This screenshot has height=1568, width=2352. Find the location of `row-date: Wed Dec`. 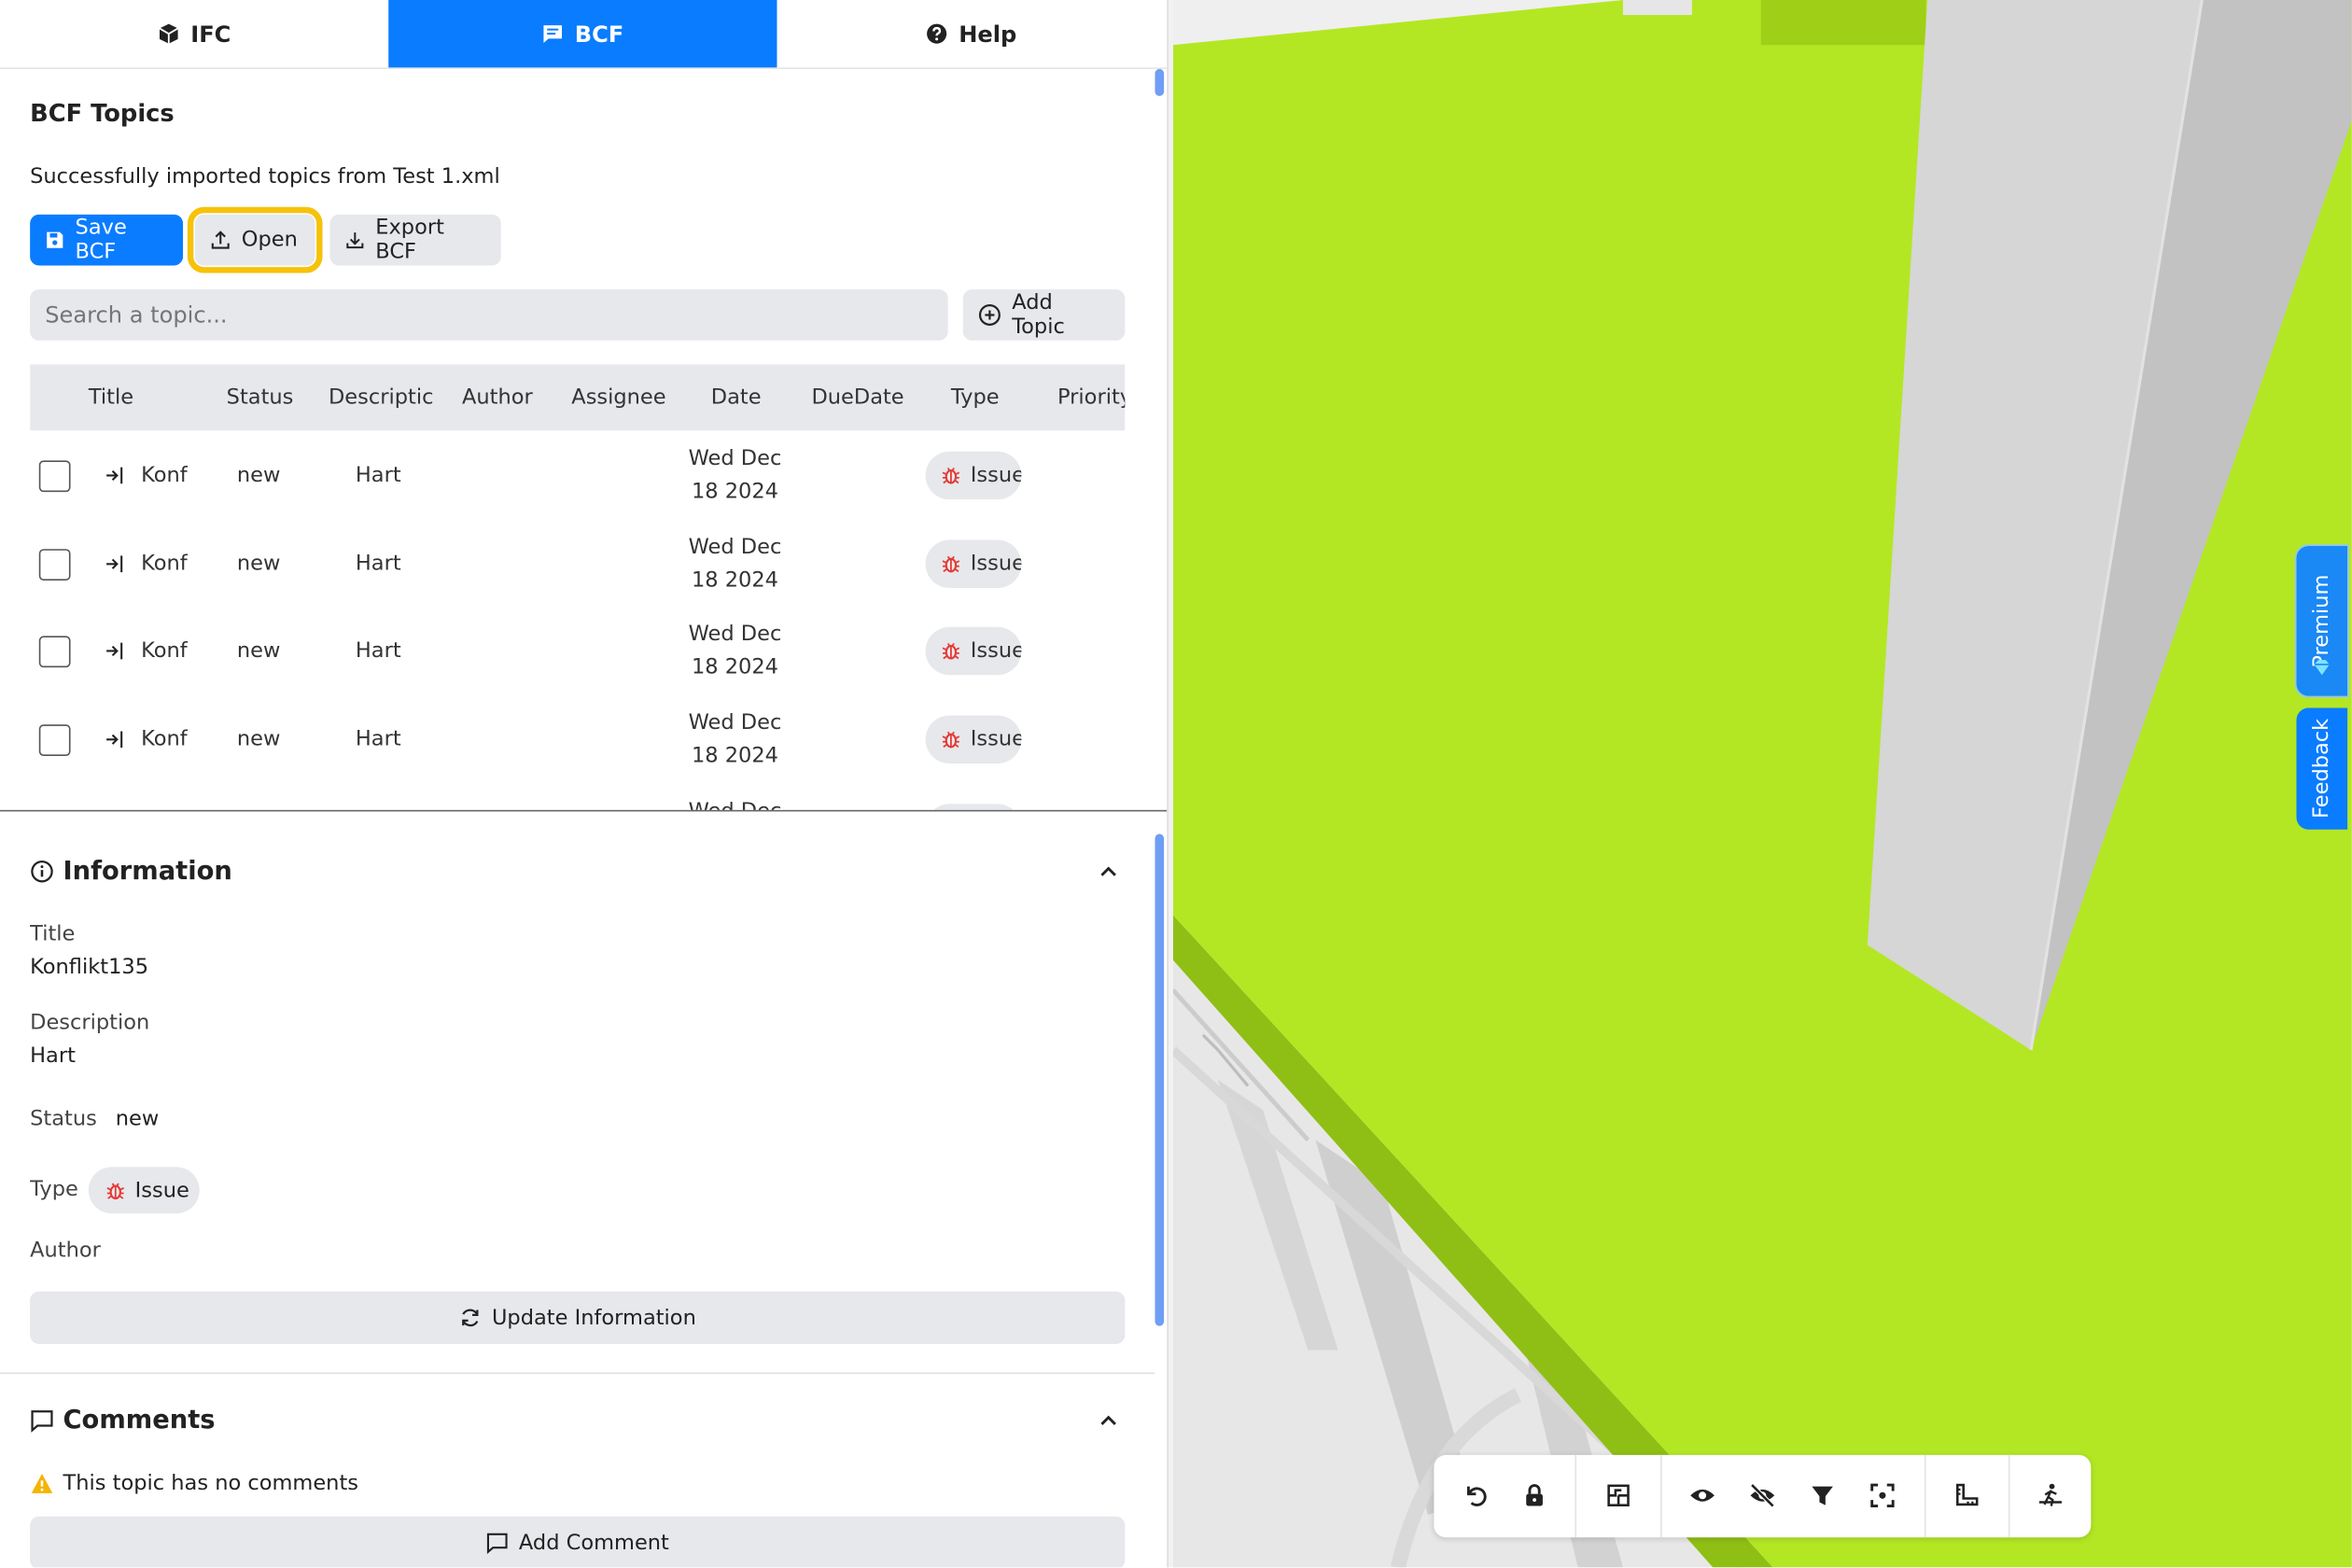

row-date: Wed Dec is located at coordinates (735, 802).